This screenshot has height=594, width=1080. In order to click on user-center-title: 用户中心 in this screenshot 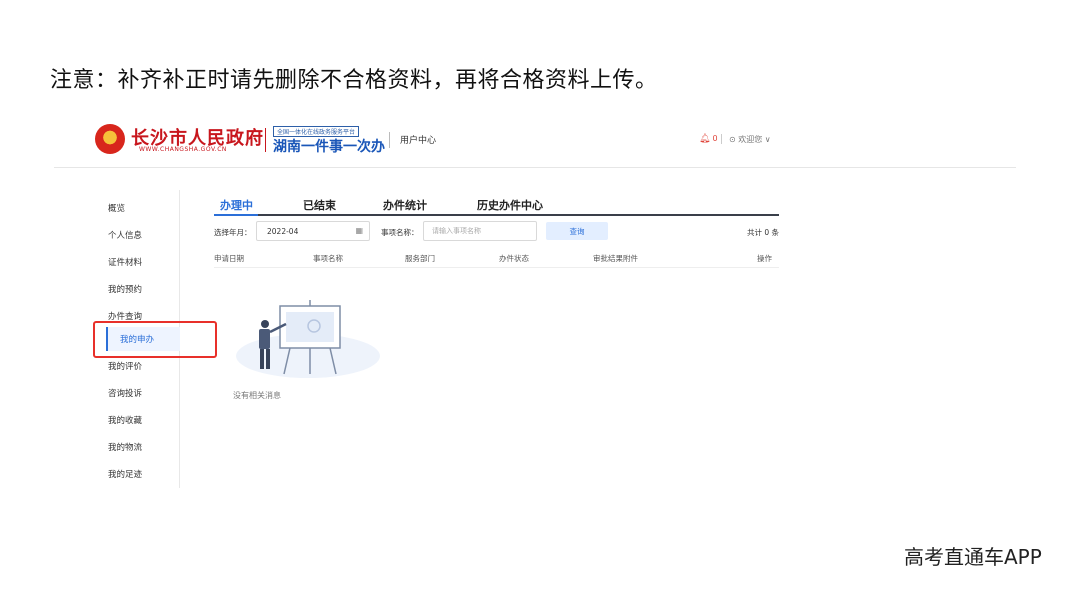, I will do `click(418, 141)`.